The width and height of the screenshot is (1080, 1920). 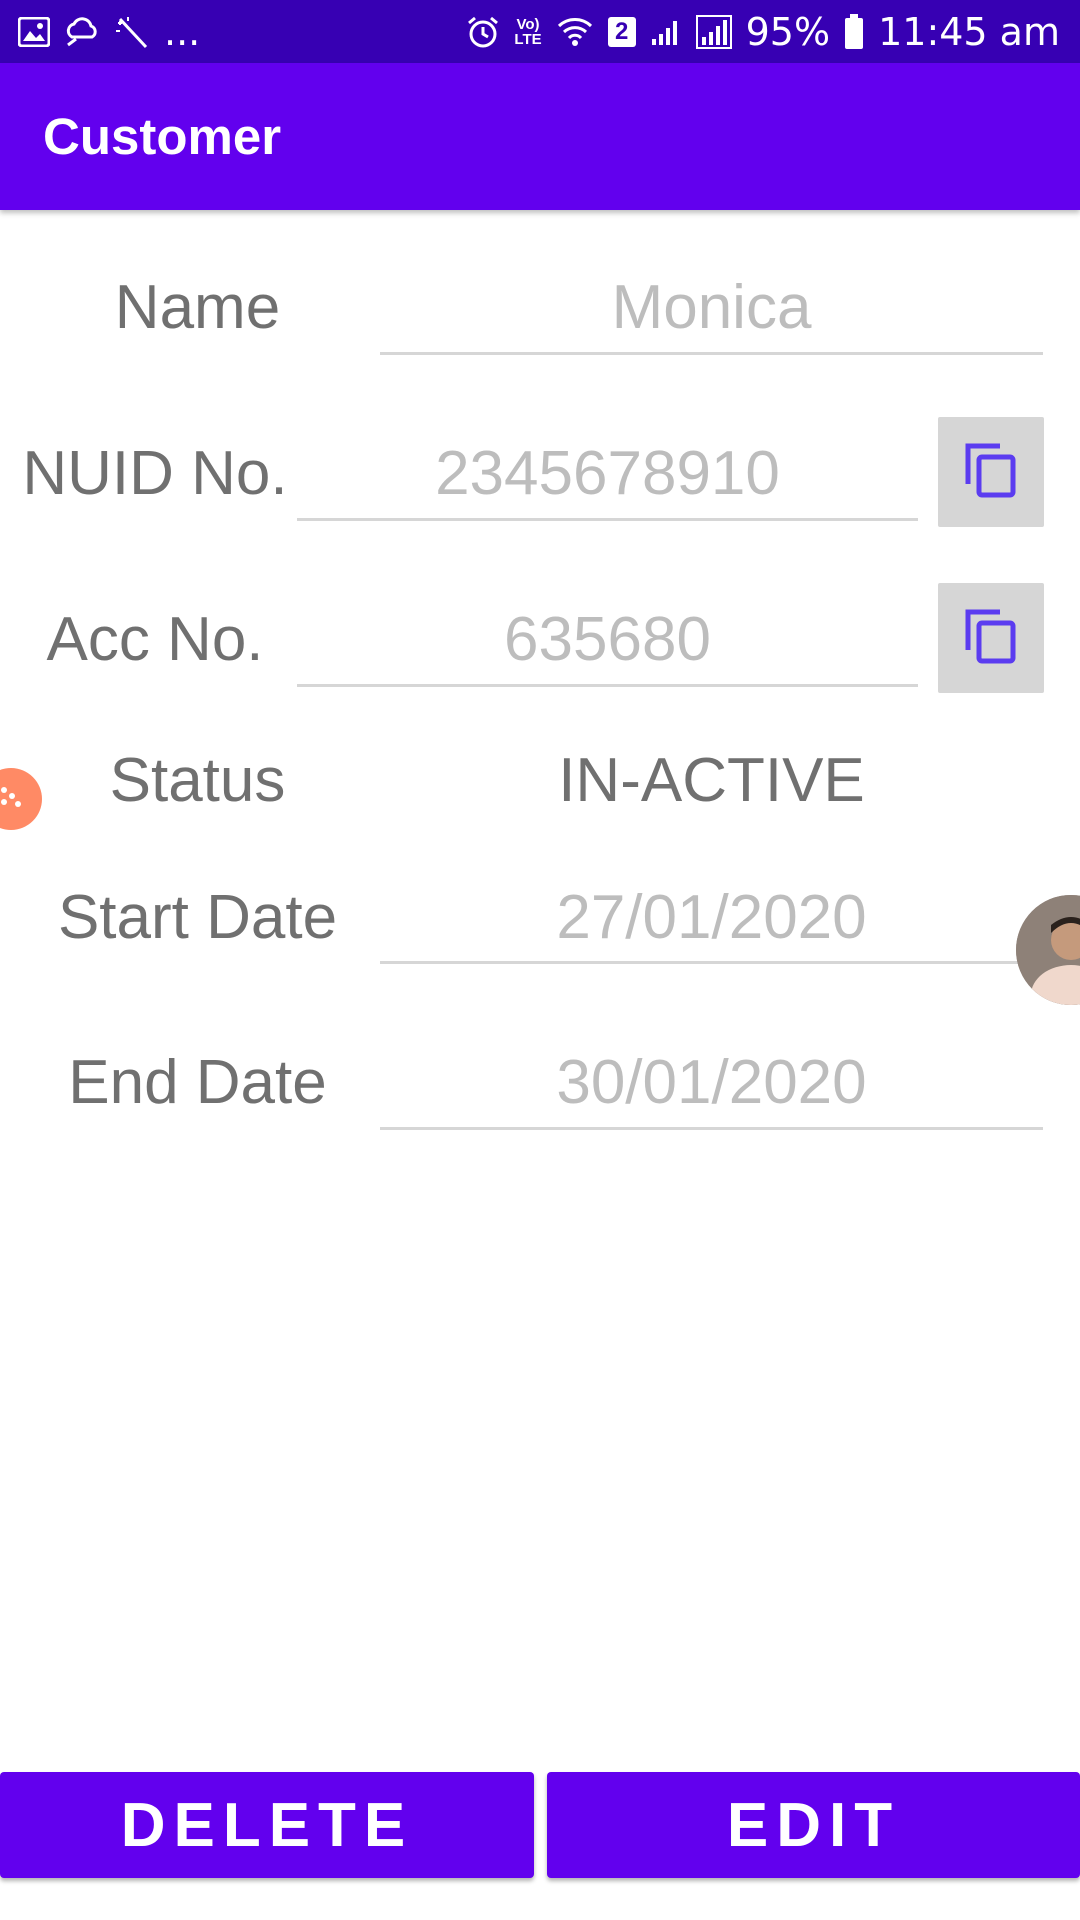 I want to click on wifi-icon, so click(x=575, y=32).